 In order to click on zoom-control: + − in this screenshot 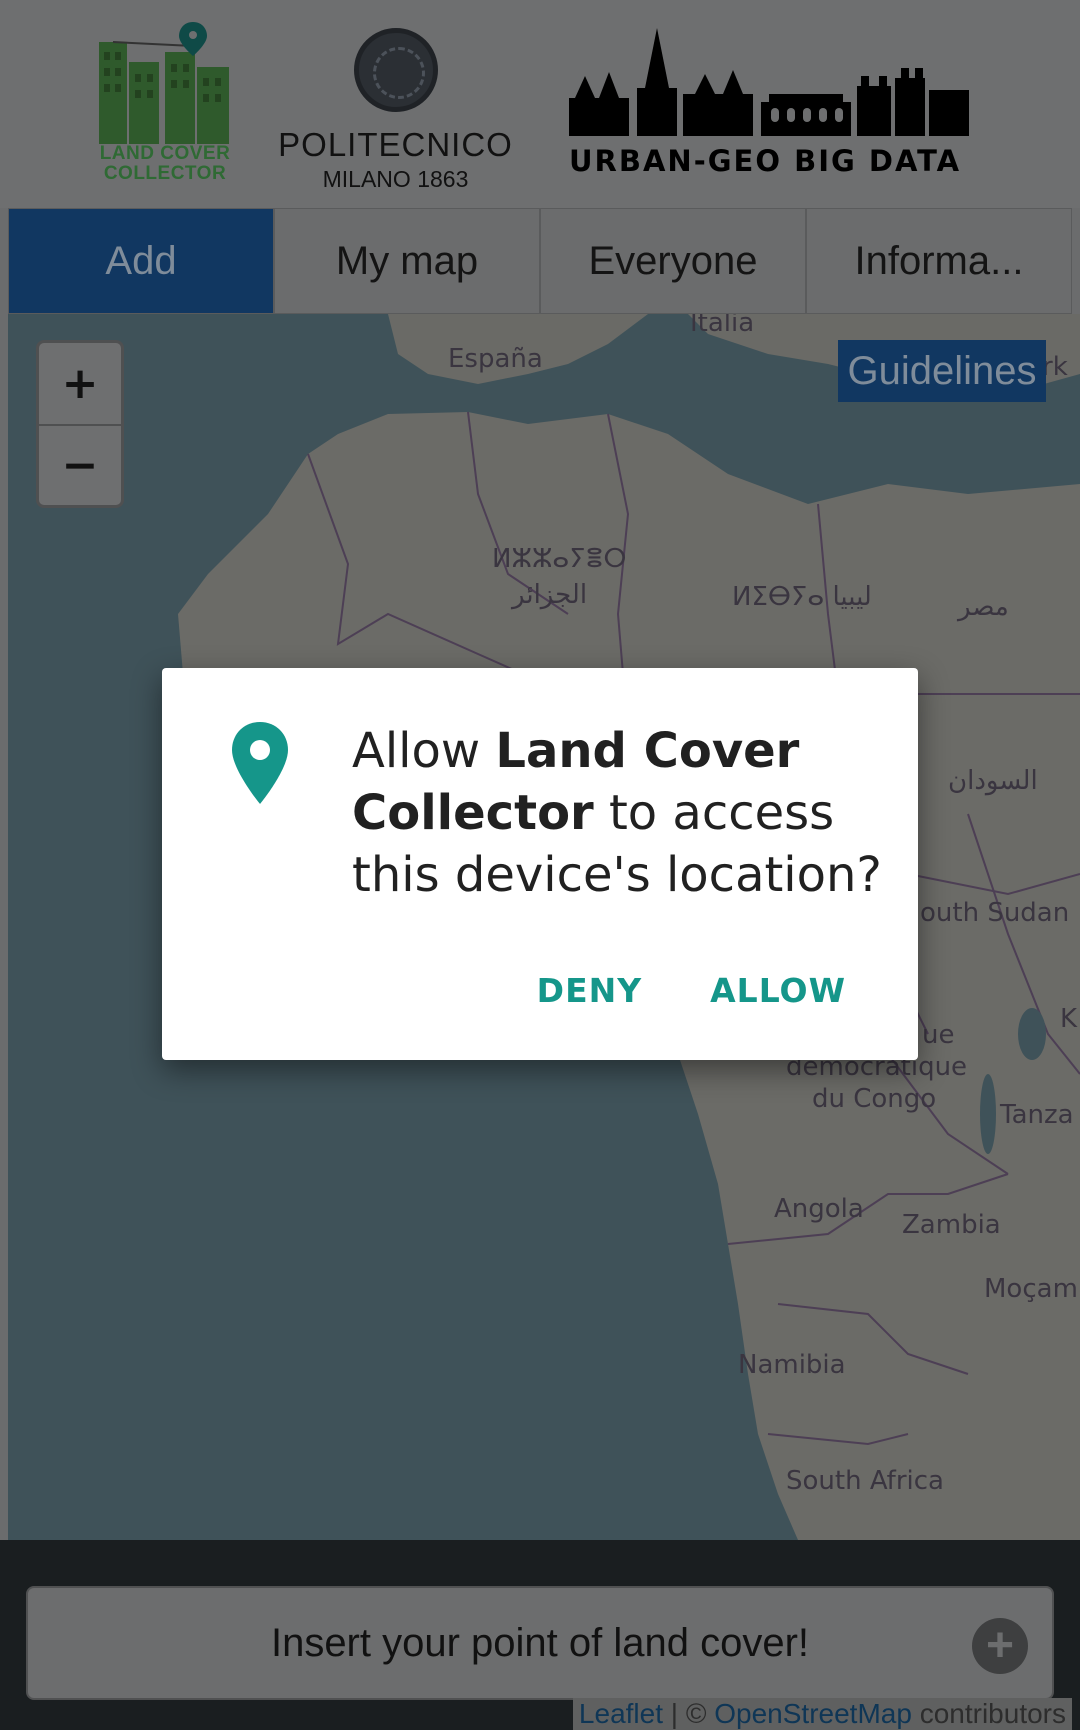, I will do `click(80, 424)`.